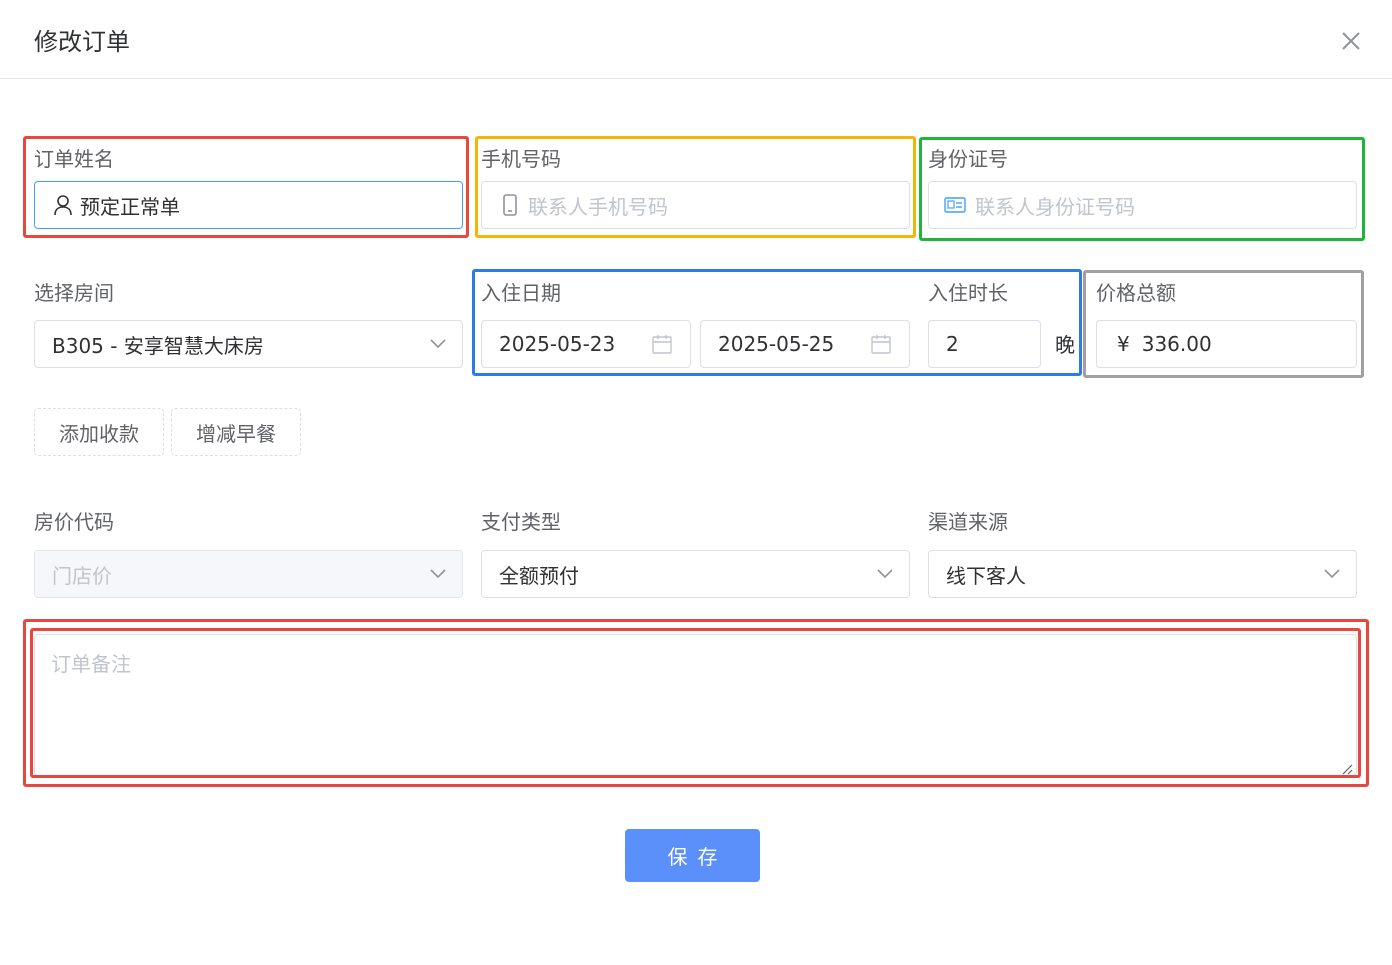  Describe the element at coordinates (82, 42) in the screenshot. I see `dialog-title: 修改订单` at that location.